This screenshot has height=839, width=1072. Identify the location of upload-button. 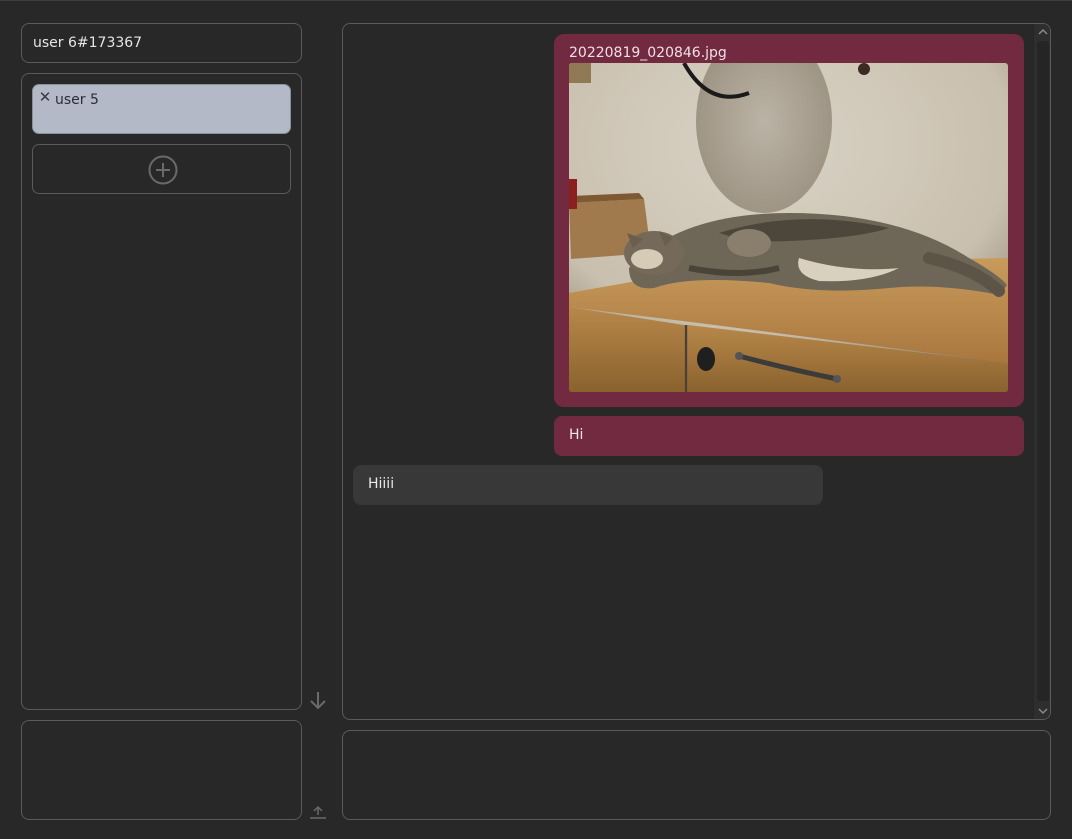
(318, 811).